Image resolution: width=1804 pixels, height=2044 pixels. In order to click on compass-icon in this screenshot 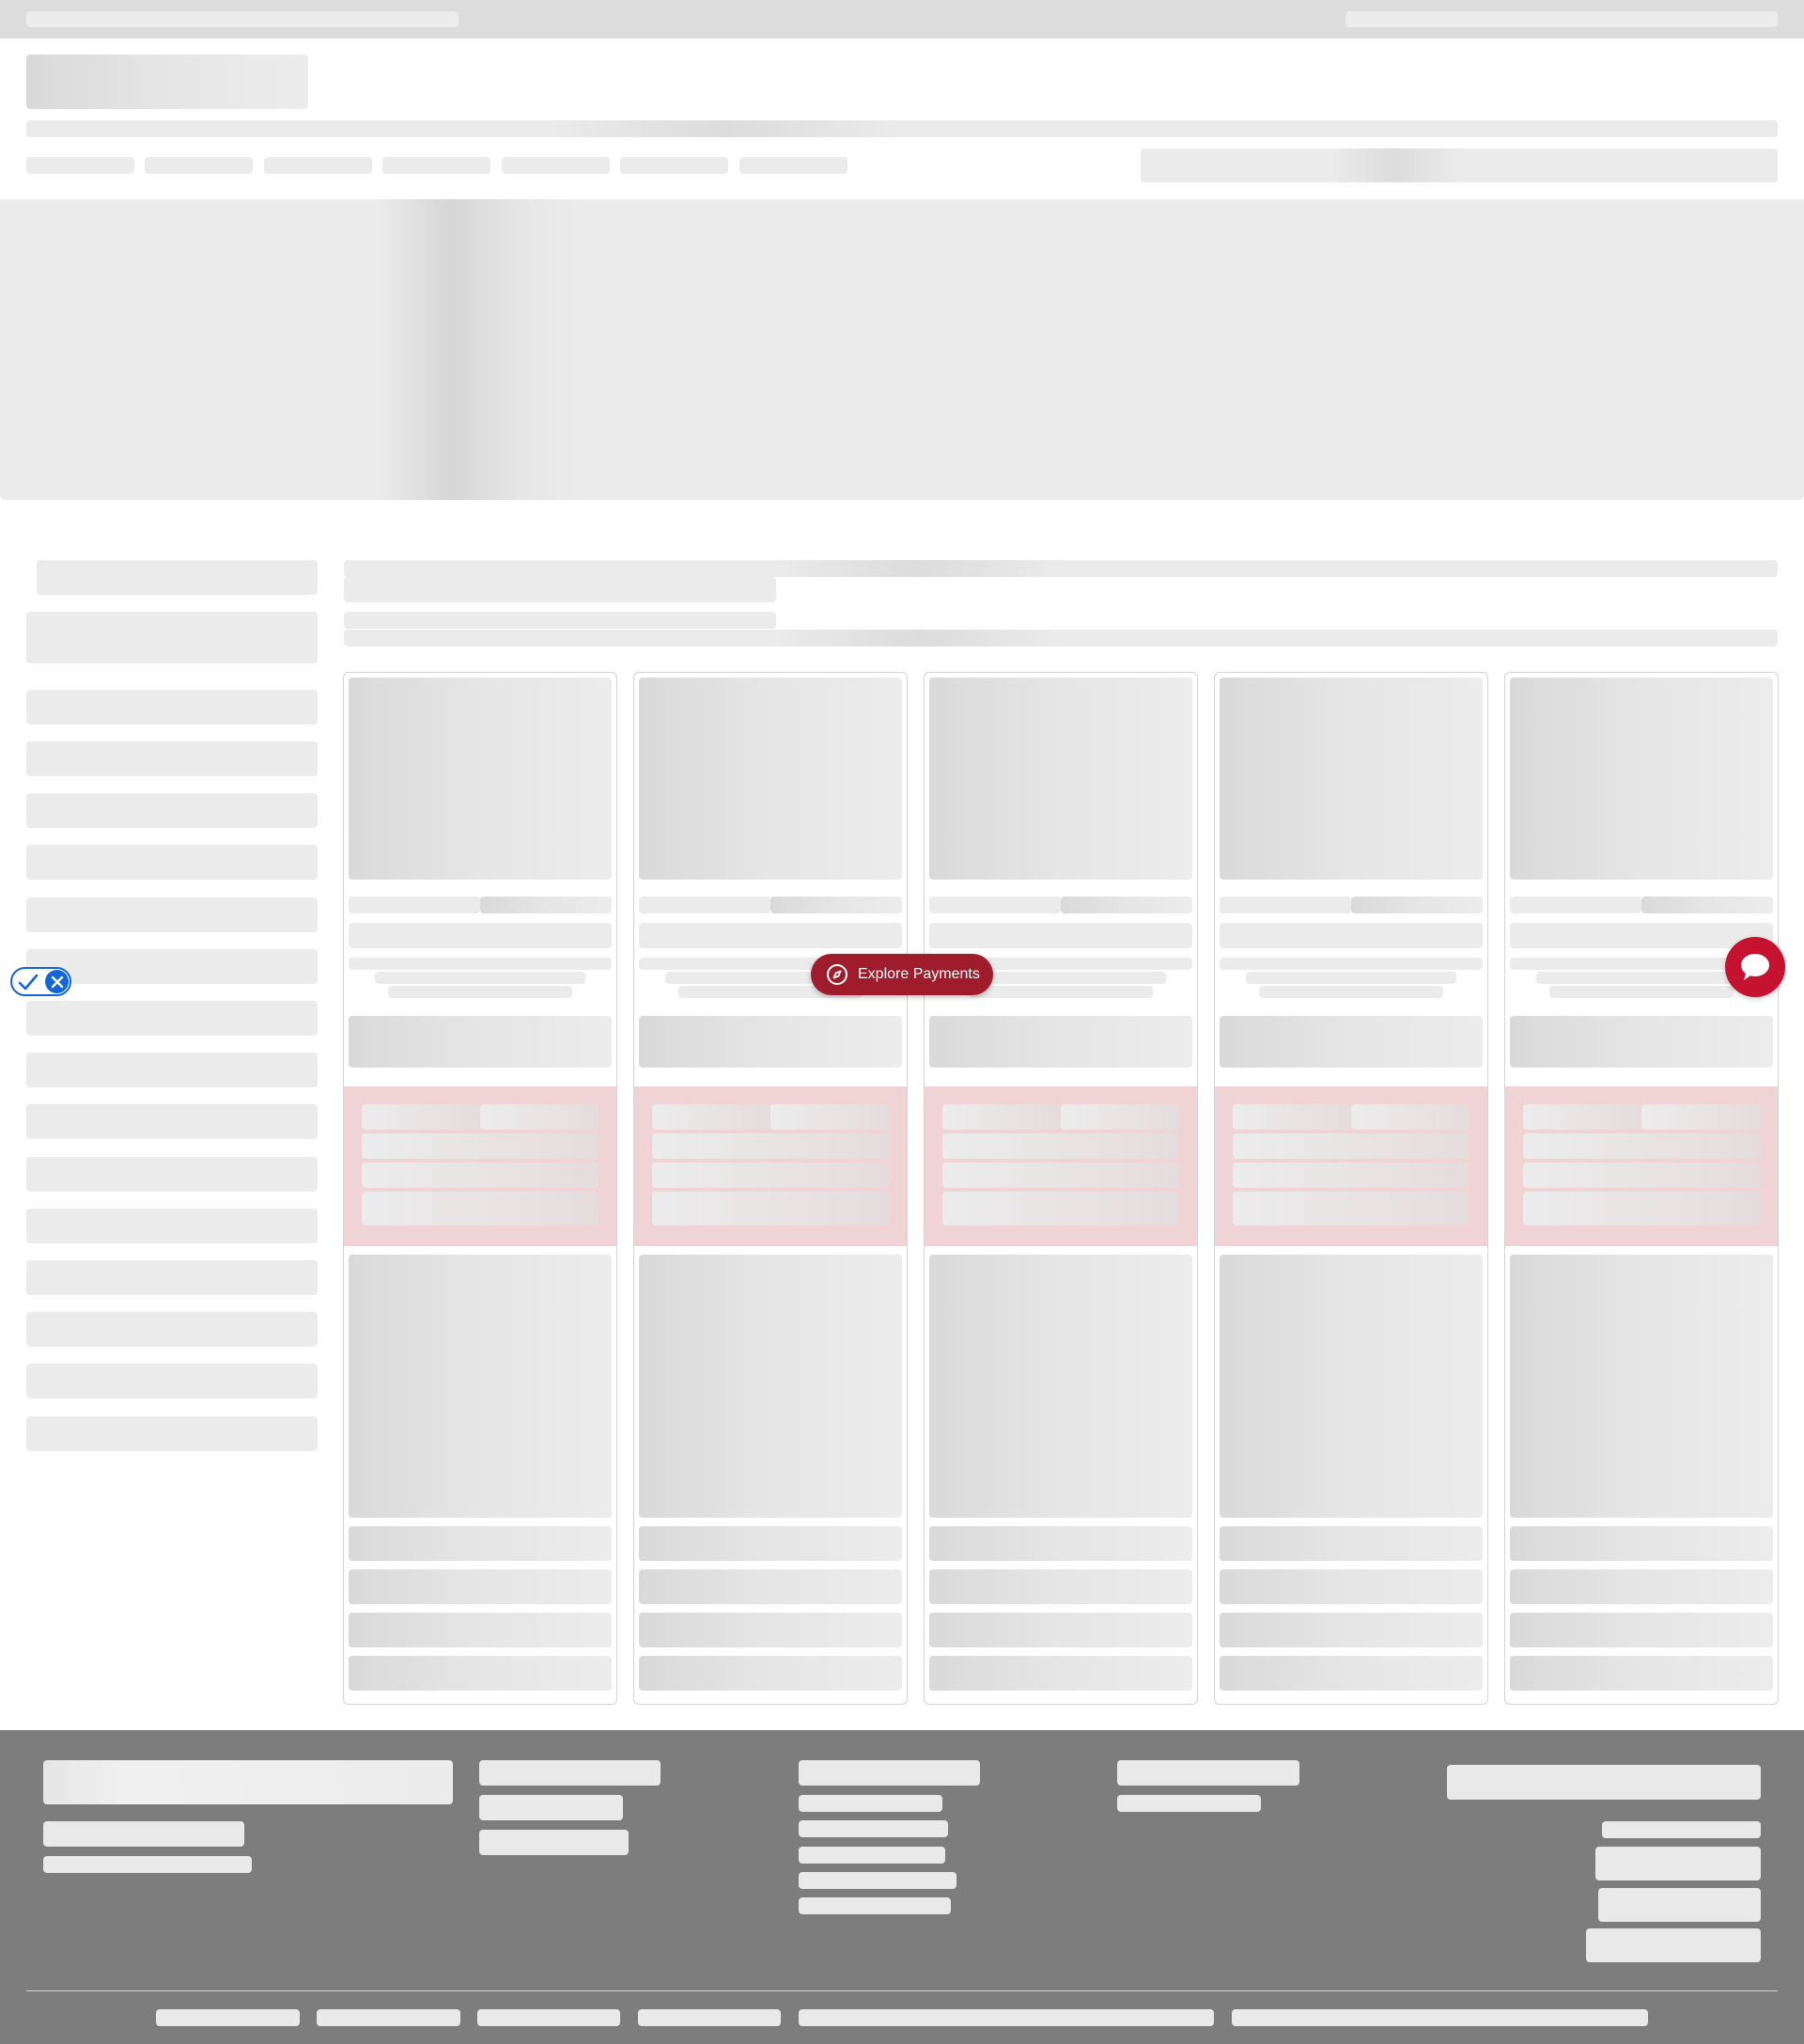, I will do `click(837, 974)`.